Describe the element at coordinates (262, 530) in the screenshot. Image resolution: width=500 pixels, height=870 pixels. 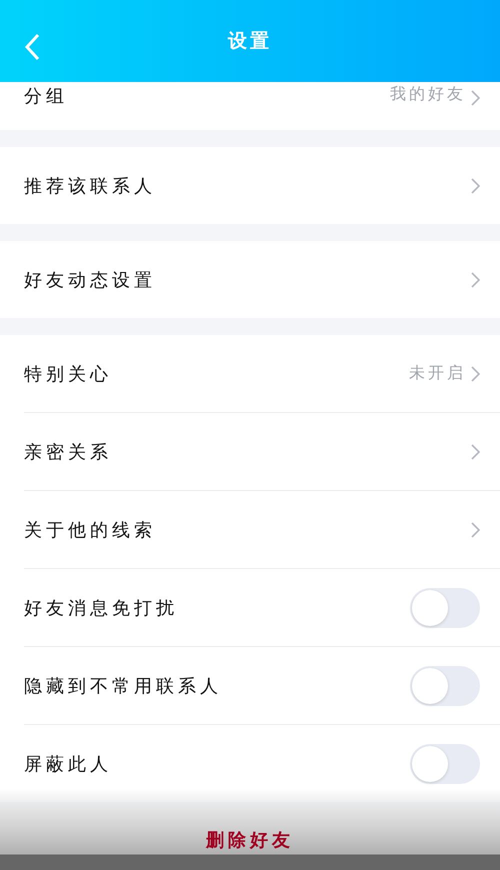
I see `settings-row: 关于他的线索` at that location.